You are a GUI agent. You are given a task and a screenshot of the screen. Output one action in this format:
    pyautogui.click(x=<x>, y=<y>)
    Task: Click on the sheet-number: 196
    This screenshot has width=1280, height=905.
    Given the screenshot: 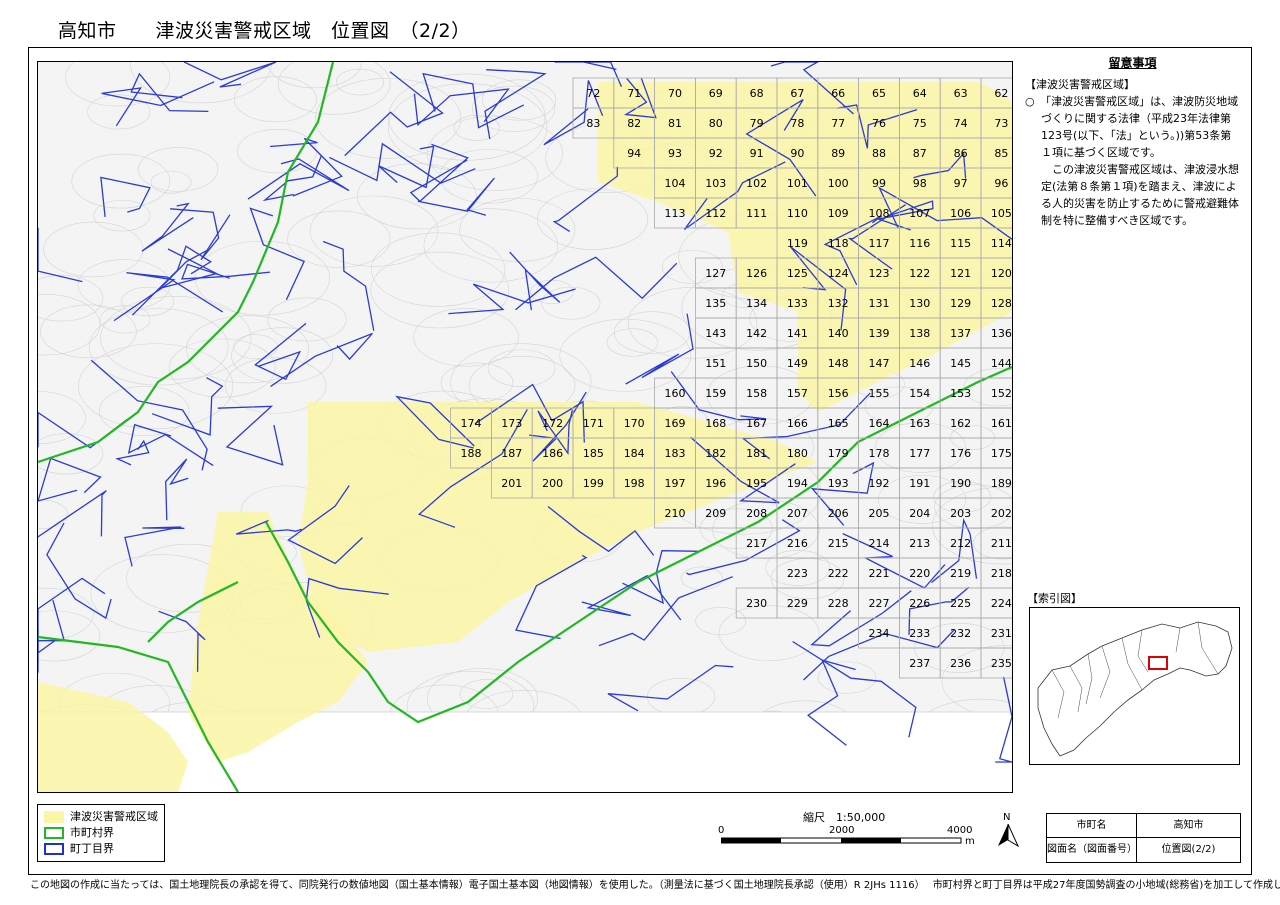 What is the action you would take?
    pyautogui.click(x=715, y=483)
    